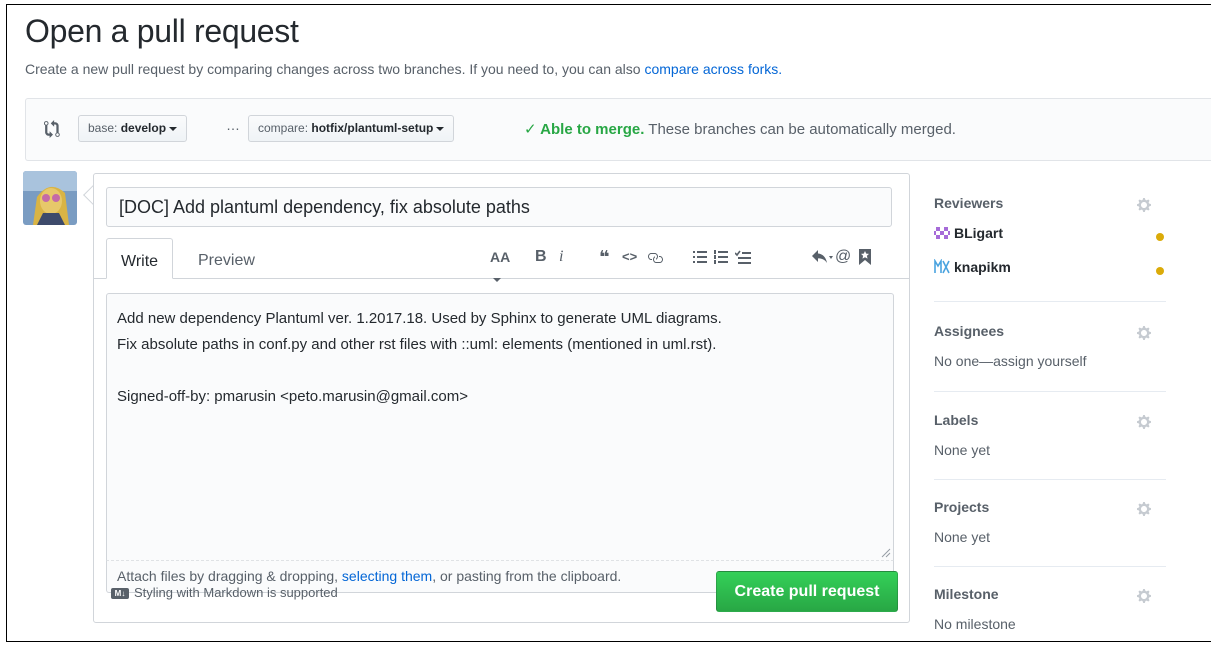  What do you see at coordinates (499, 207) in the screenshot?
I see `pr-title-input` at bounding box center [499, 207].